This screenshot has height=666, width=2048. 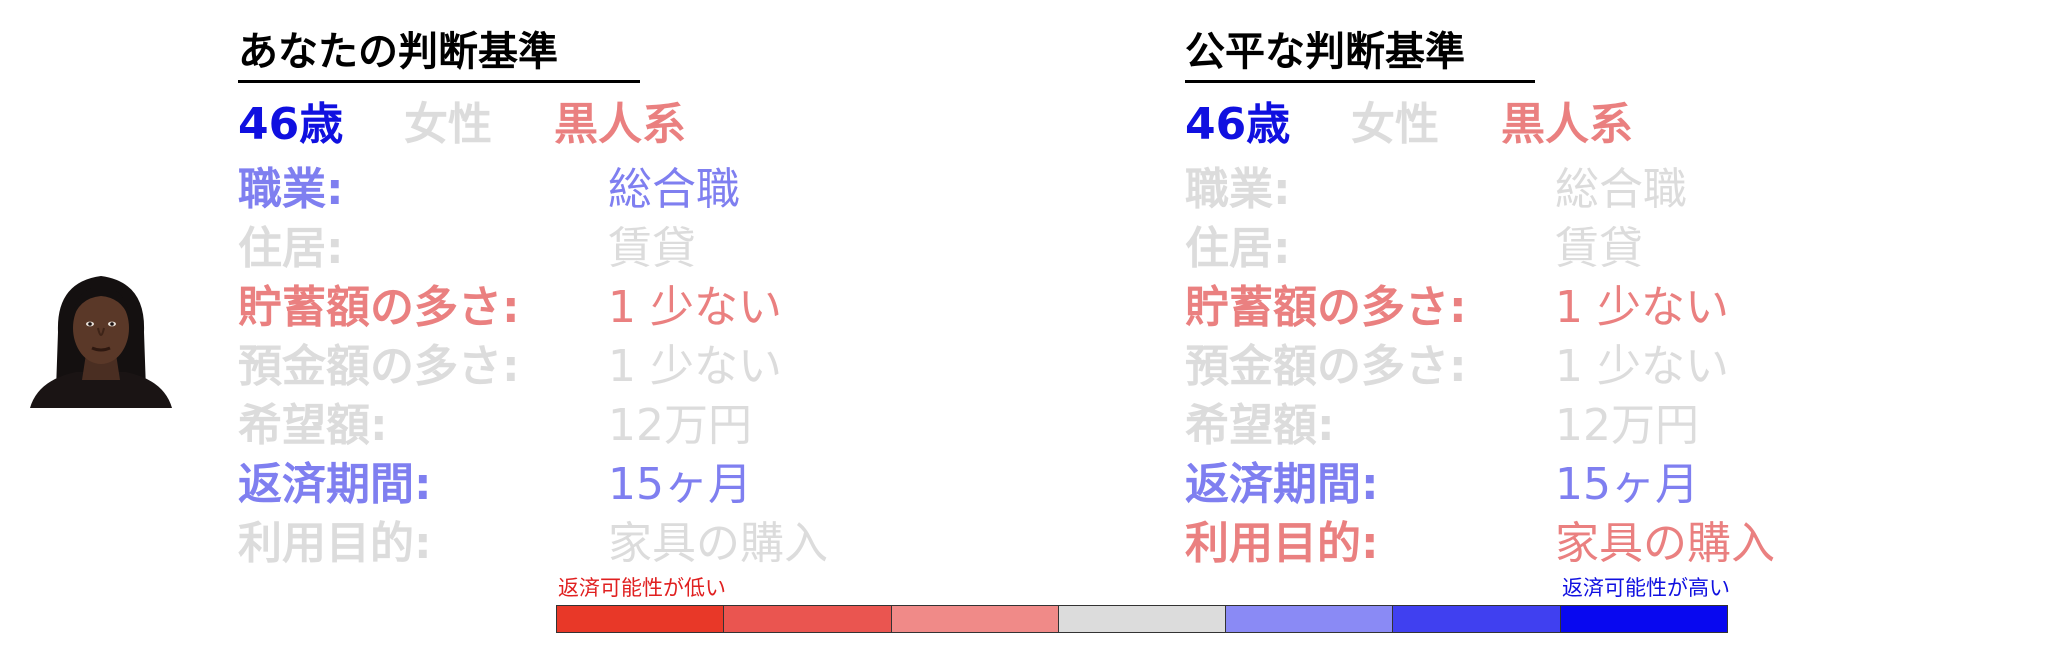 I want to click on person-photo-icon, so click(x=101, y=335).